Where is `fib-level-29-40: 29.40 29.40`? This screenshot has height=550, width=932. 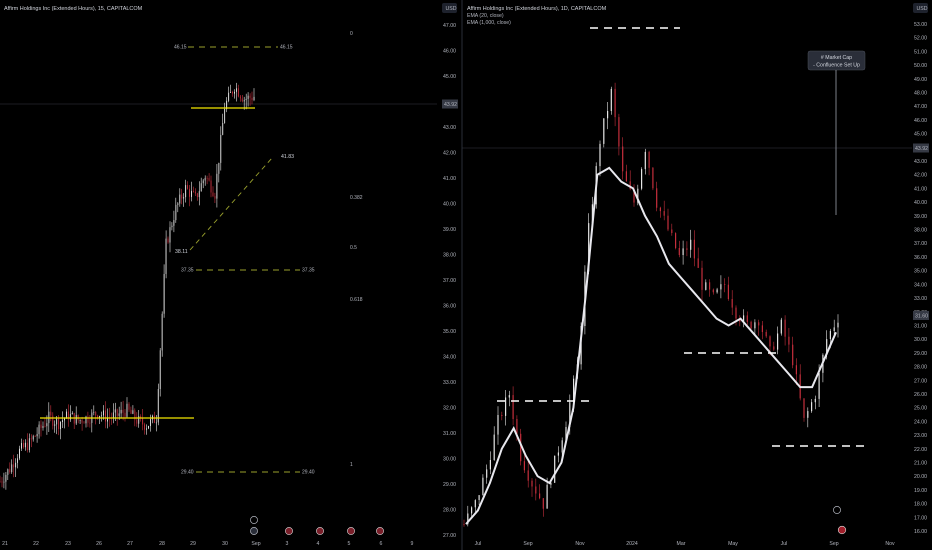
fib-level-29-40: 29.40 29.40 is located at coordinates (248, 473).